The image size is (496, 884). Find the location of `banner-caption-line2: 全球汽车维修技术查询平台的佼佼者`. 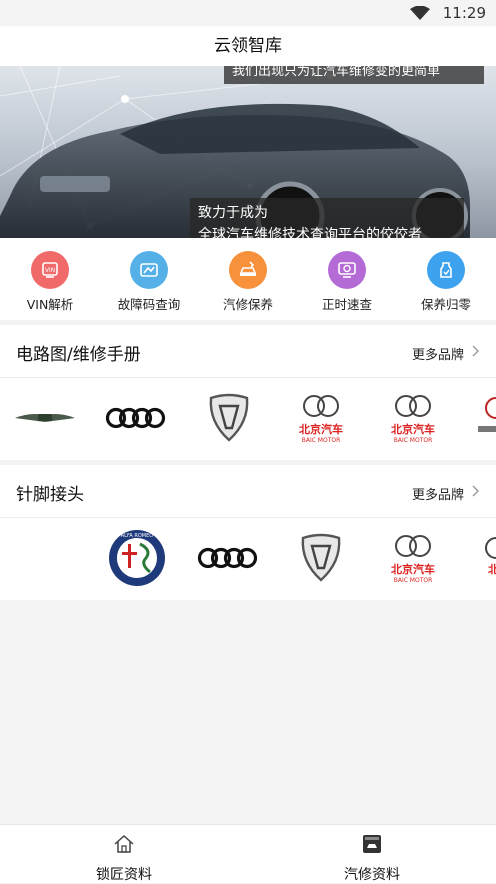

banner-caption-line2: 全球汽车维修技术查询平台的佼佼者 is located at coordinates (310, 232).